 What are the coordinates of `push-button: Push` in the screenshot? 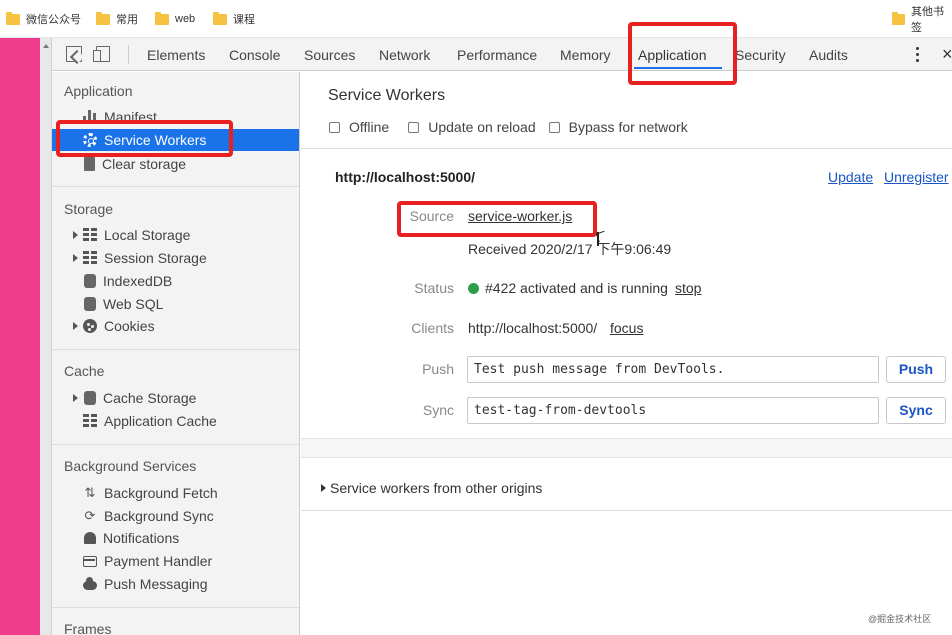 It's located at (916, 369).